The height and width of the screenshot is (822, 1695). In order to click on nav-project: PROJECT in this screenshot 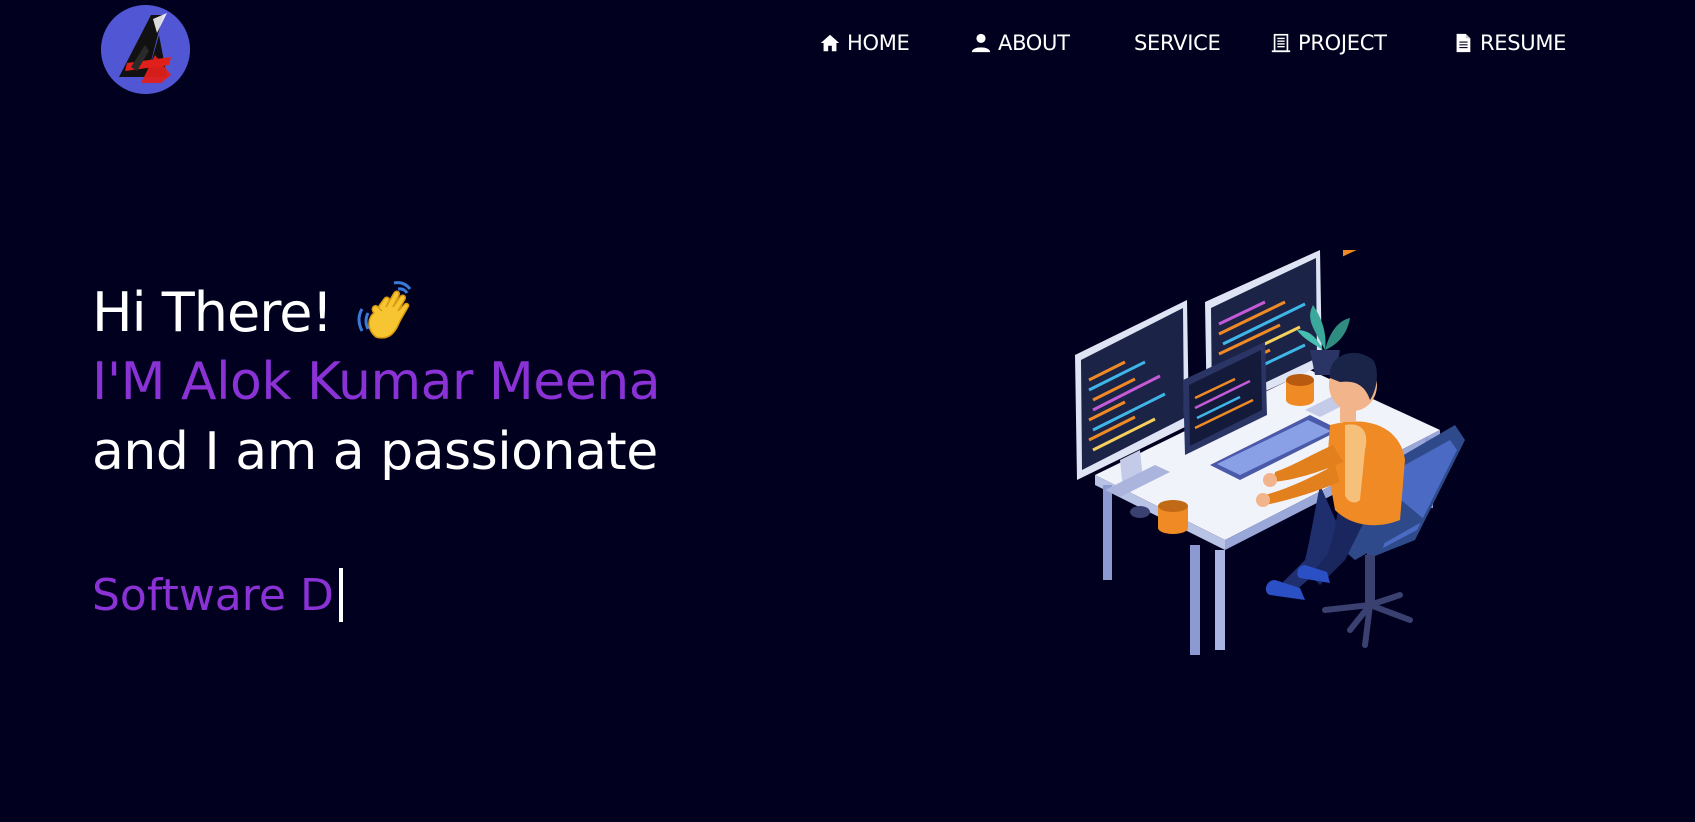, I will do `click(1328, 43)`.